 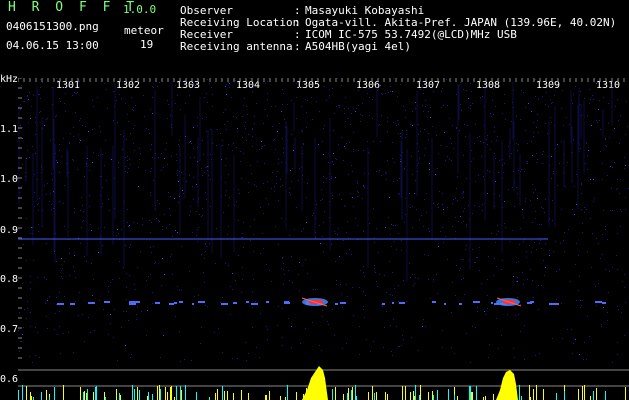 I want to click on y-tick-label: 0.9, so click(x=9, y=230).